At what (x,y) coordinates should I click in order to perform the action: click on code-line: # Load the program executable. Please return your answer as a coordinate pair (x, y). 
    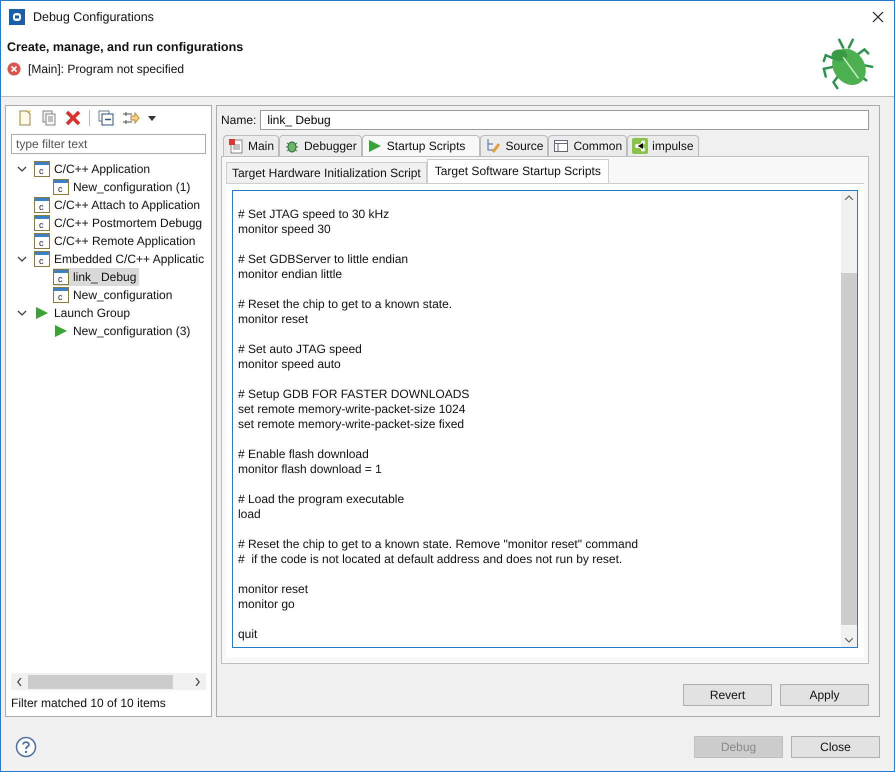
    Looking at the image, I should click on (322, 499).